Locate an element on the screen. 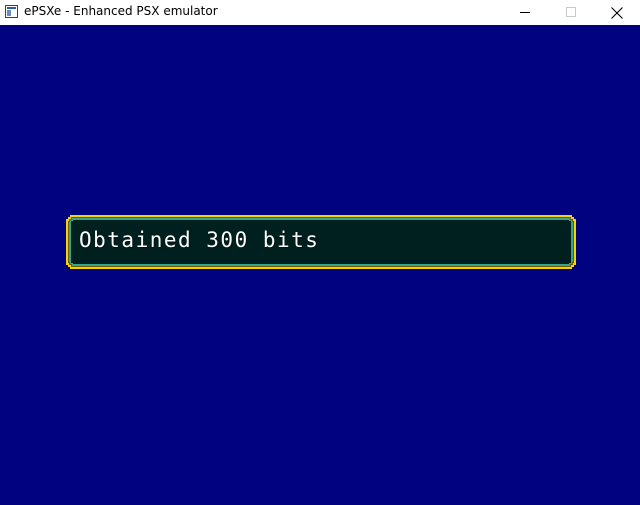  minimize-button is located at coordinates (525, 12).